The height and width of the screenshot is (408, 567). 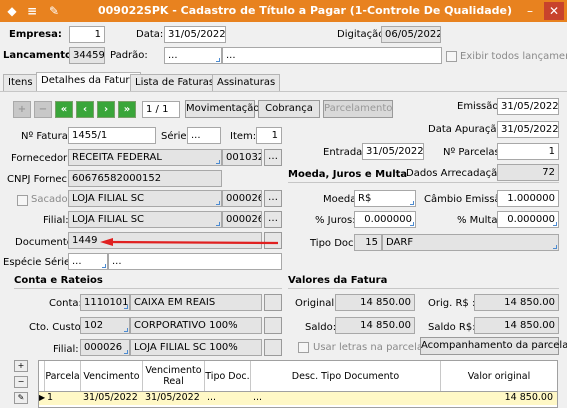 What do you see at coordinates (105, 347) in the screenshot?
I see `conta-filial-code-field: 000026` at bounding box center [105, 347].